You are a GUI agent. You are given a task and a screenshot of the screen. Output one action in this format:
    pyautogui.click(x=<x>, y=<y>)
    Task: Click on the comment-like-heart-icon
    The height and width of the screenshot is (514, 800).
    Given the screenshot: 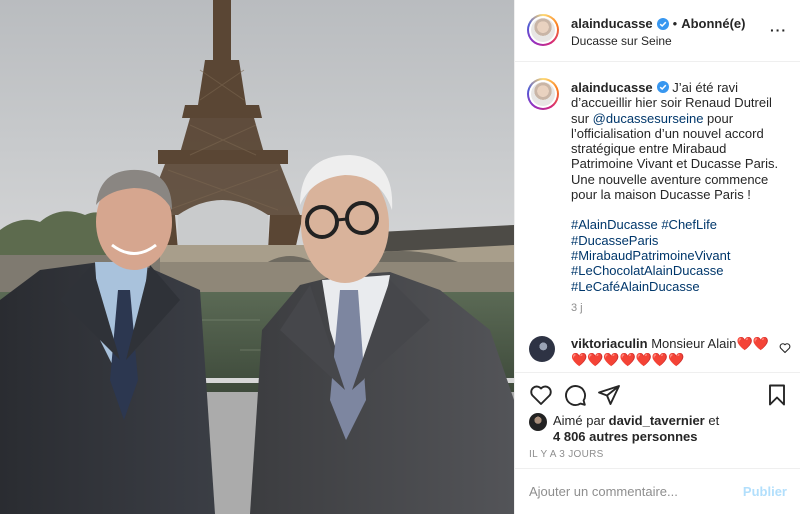 What is the action you would take?
    pyautogui.click(x=785, y=348)
    